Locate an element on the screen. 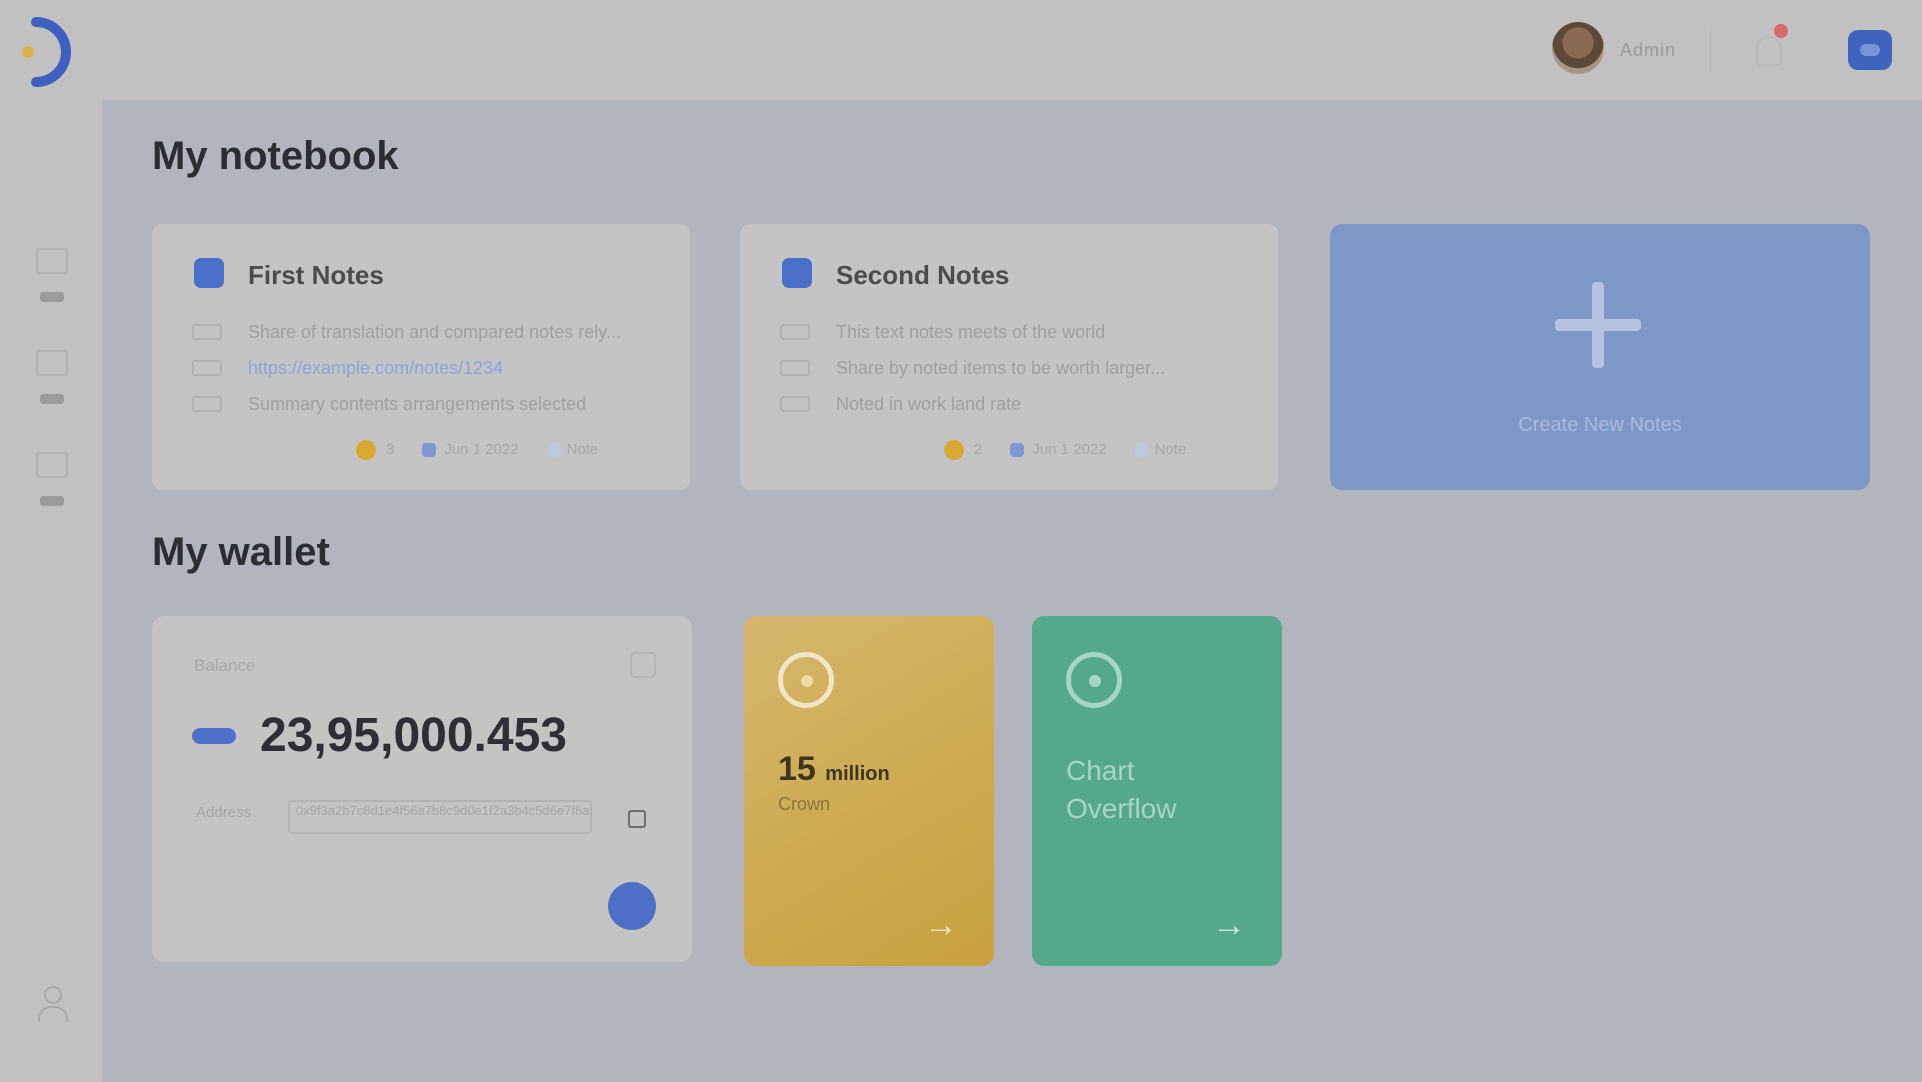 This screenshot has height=1082, width=1922. note-line: This text notes meets of the world is located at coordinates (1010, 333).